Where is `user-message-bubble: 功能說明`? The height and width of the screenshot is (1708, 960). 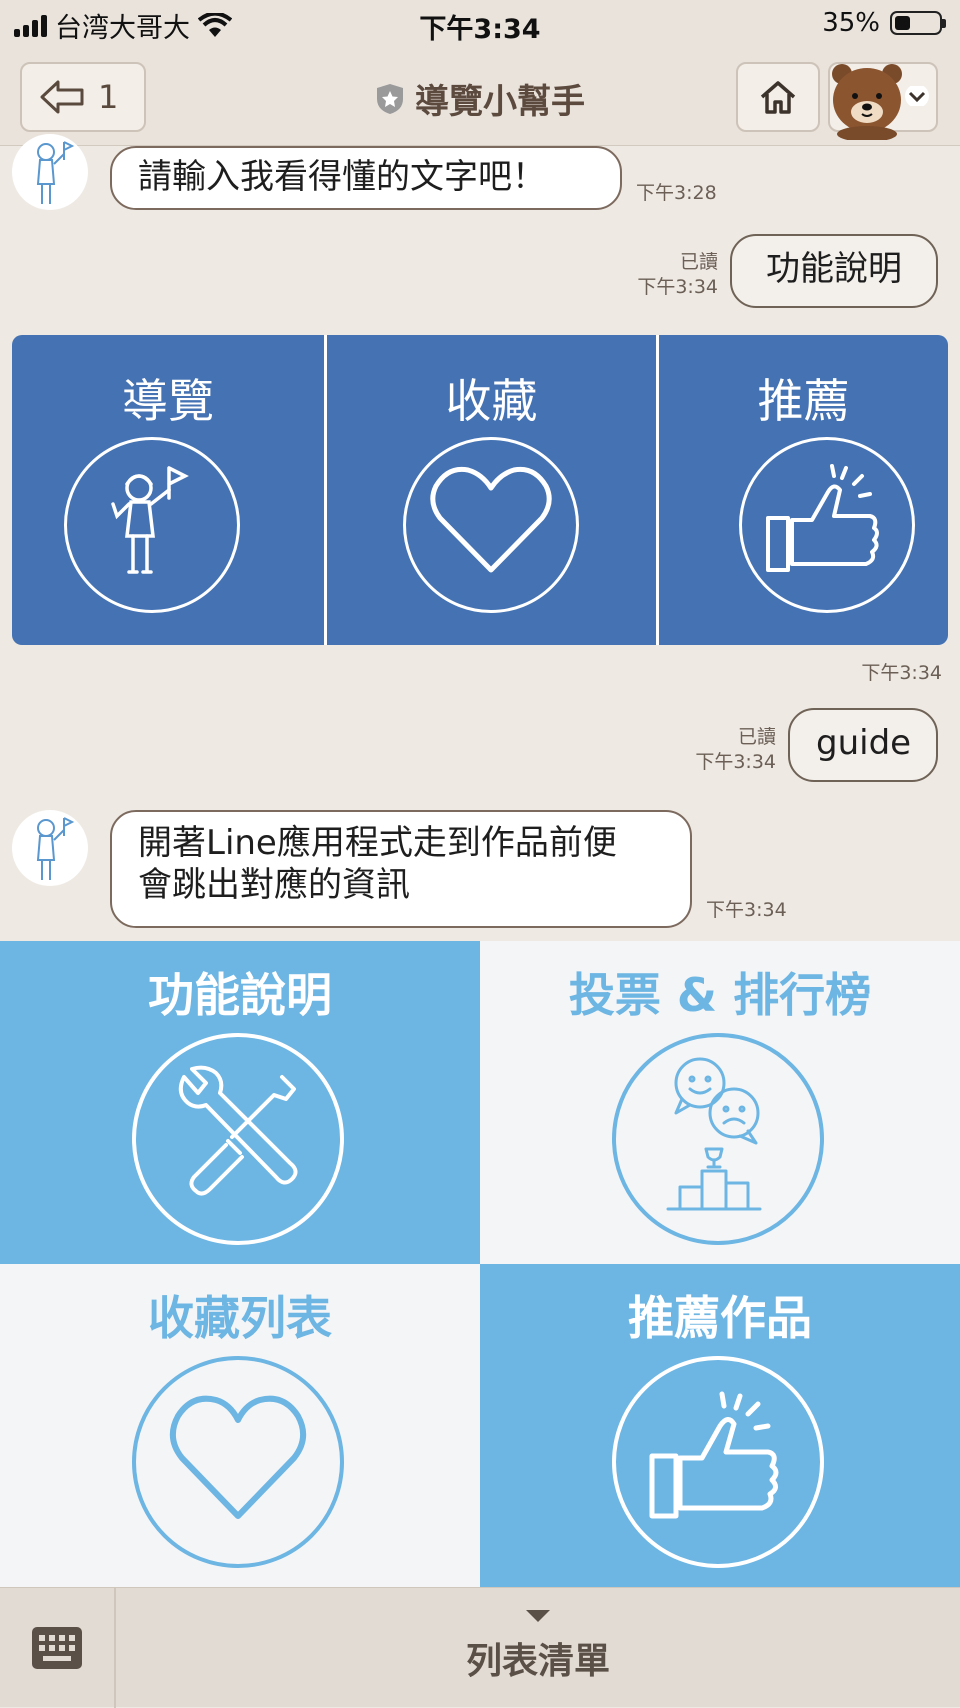 user-message-bubble: 功能說明 is located at coordinates (834, 271).